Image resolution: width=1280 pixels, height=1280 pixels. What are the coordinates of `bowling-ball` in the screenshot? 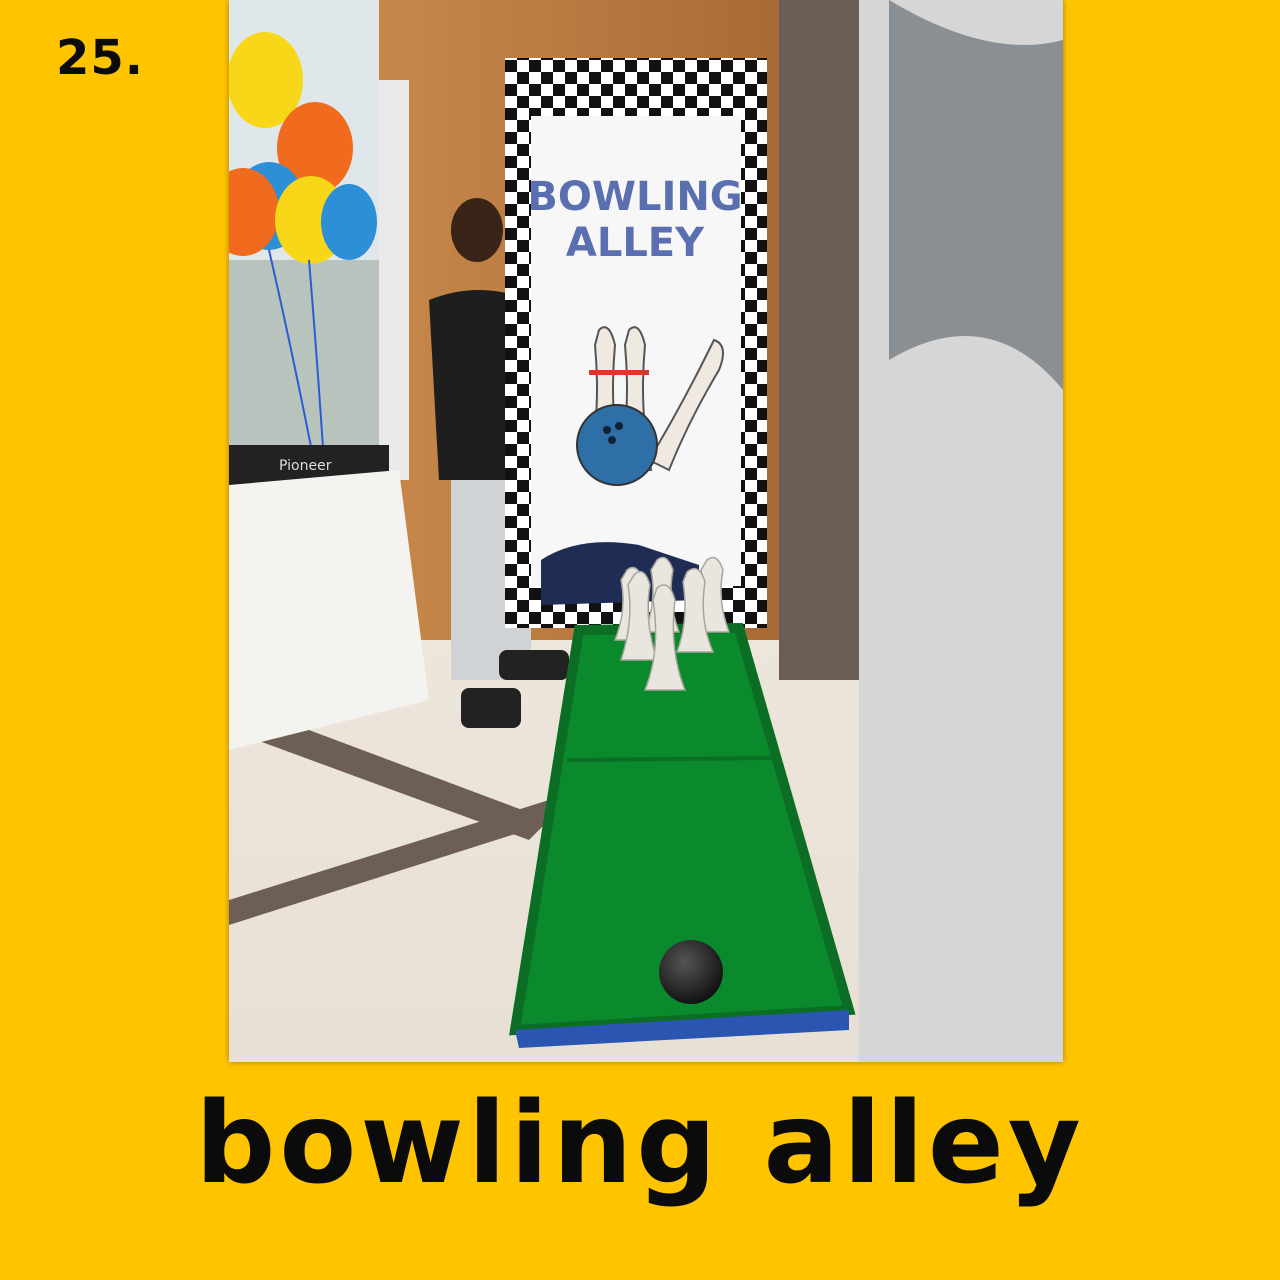 It's located at (691, 972).